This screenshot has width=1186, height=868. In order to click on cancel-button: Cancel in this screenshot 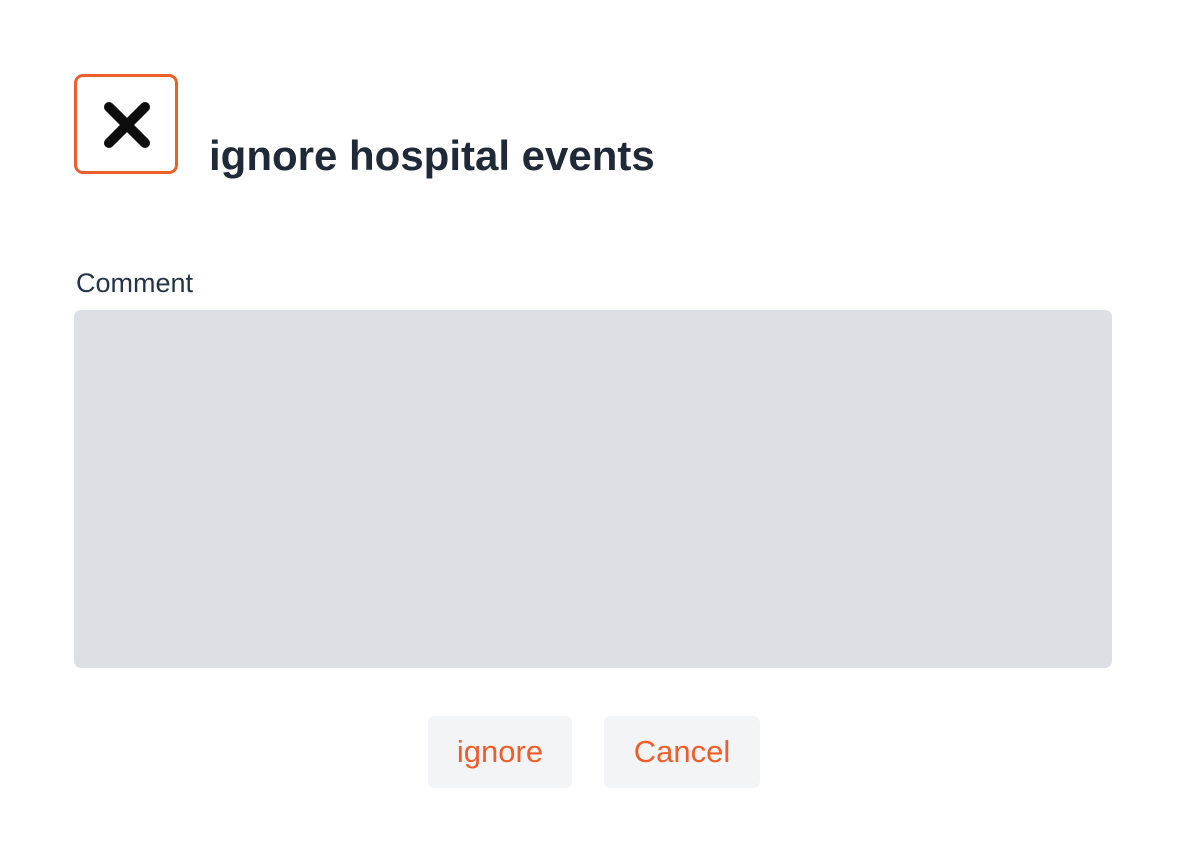, I will do `click(682, 752)`.